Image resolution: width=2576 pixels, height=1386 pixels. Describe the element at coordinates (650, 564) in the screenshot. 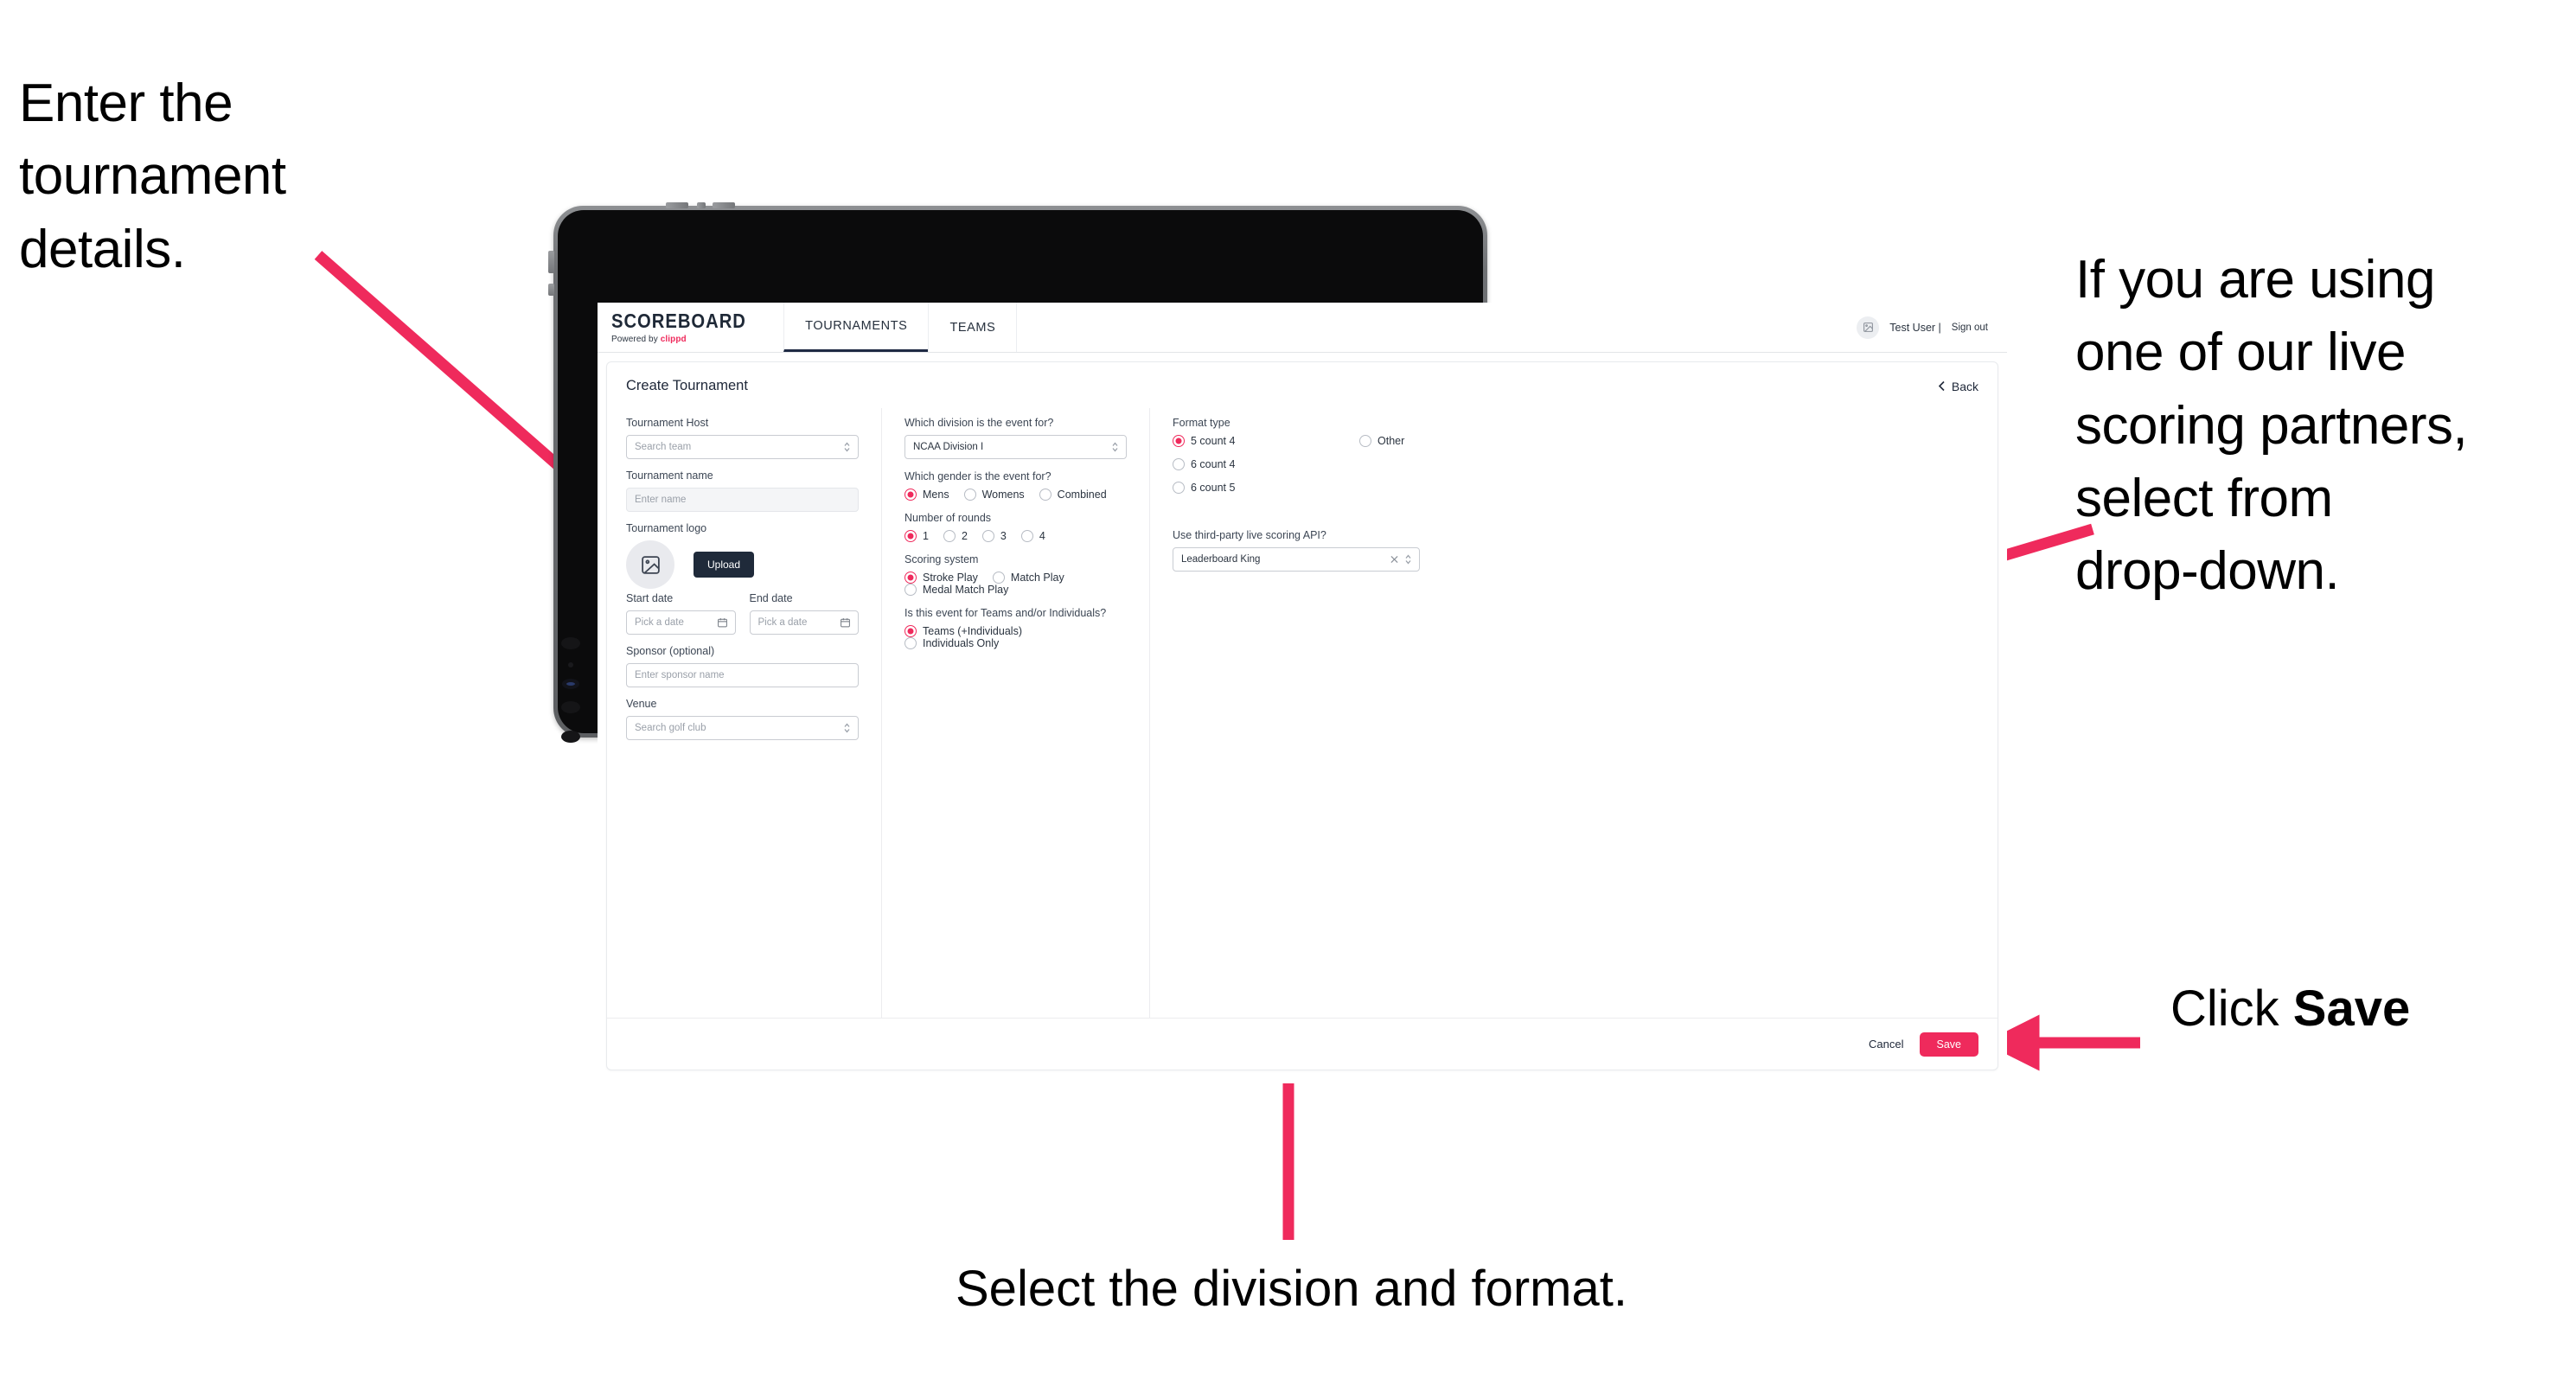

I see `logo-placeholder` at that location.